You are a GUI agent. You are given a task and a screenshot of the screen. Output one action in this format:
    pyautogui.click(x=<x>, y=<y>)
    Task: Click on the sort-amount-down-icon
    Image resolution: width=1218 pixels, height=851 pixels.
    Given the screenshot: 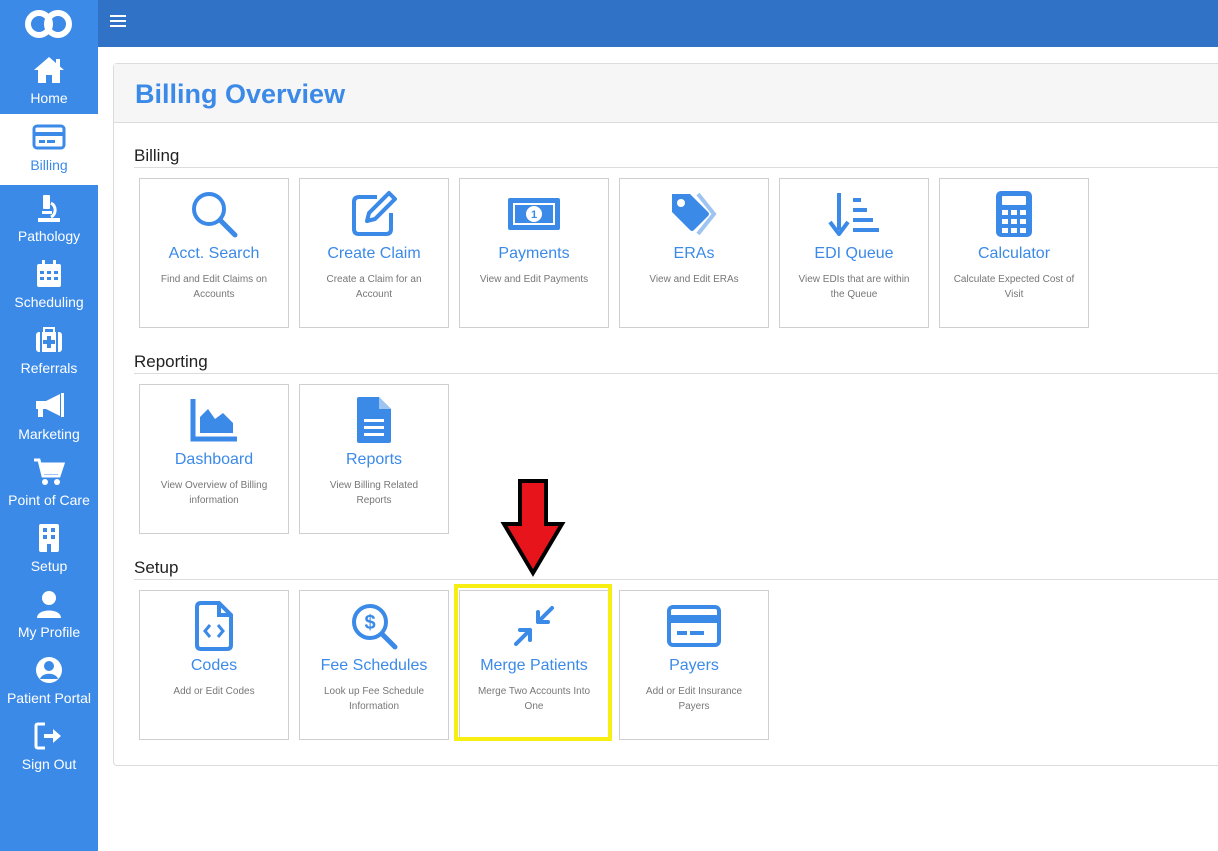 What is the action you would take?
    pyautogui.click(x=854, y=214)
    